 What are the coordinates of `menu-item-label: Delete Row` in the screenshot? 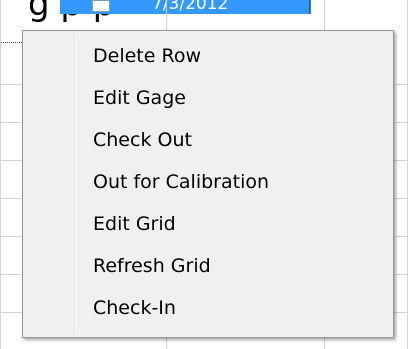 It's located at (147, 56).